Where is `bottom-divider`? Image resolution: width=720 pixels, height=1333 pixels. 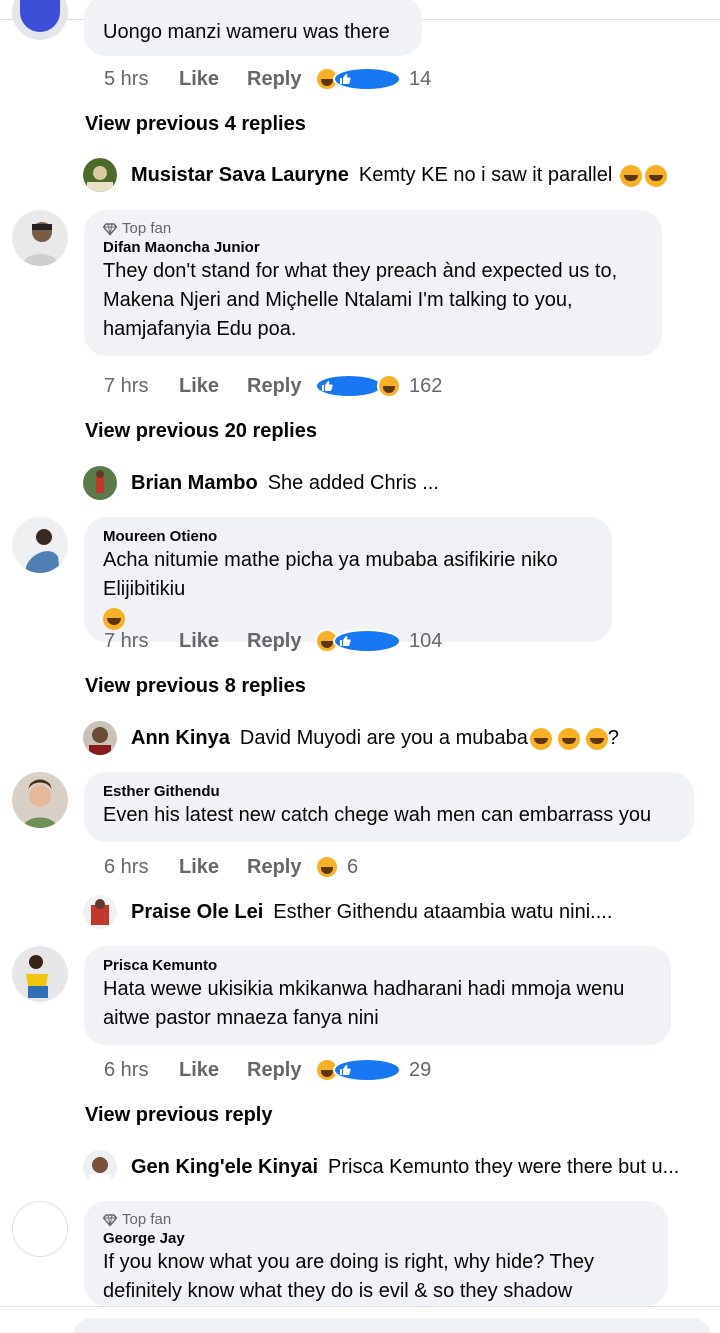
bottom-divider is located at coordinates (360, 1306).